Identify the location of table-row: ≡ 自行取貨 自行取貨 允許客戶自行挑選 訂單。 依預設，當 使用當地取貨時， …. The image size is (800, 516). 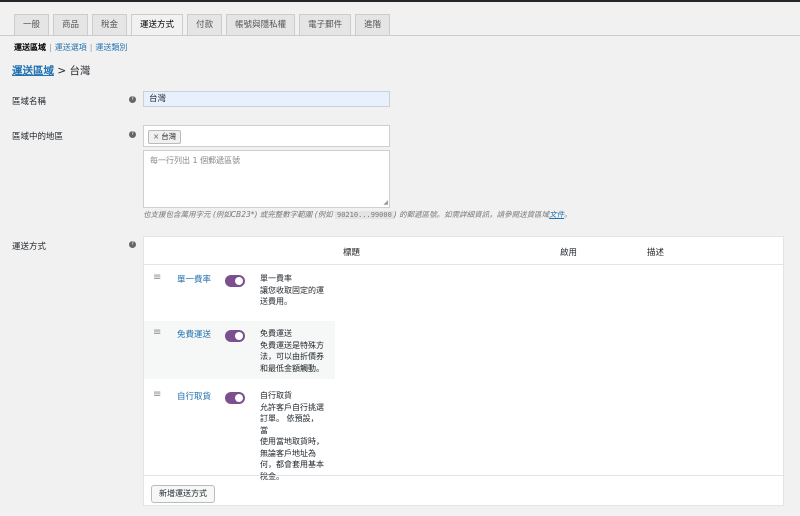
(239, 432).